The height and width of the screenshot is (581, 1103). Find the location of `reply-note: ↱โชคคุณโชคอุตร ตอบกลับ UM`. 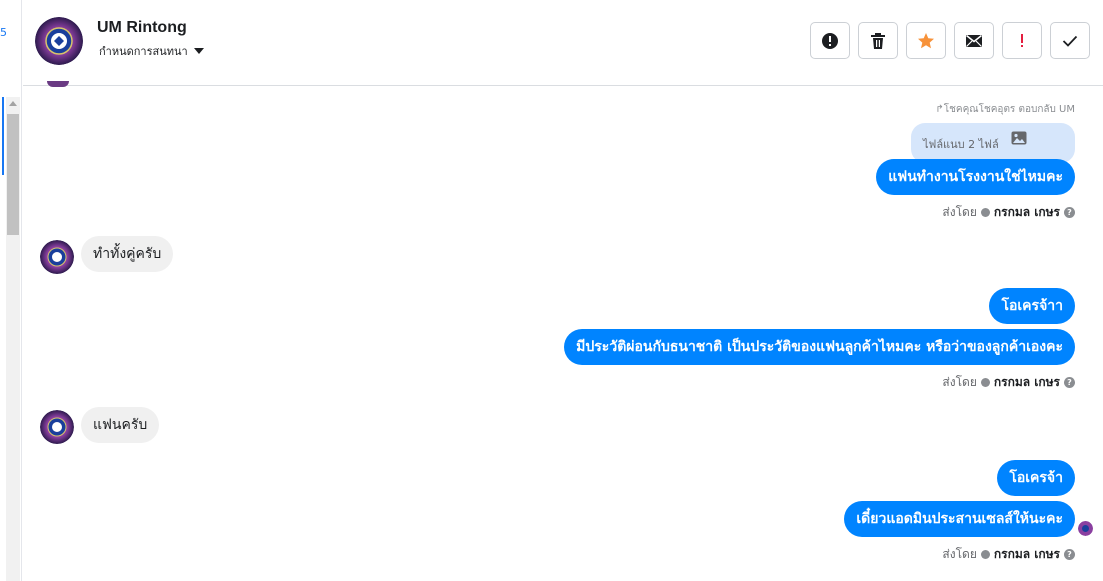

reply-note: ↱โชคคุณโชคอุตร ตอบกลับ UM is located at coordinates (1005, 109).